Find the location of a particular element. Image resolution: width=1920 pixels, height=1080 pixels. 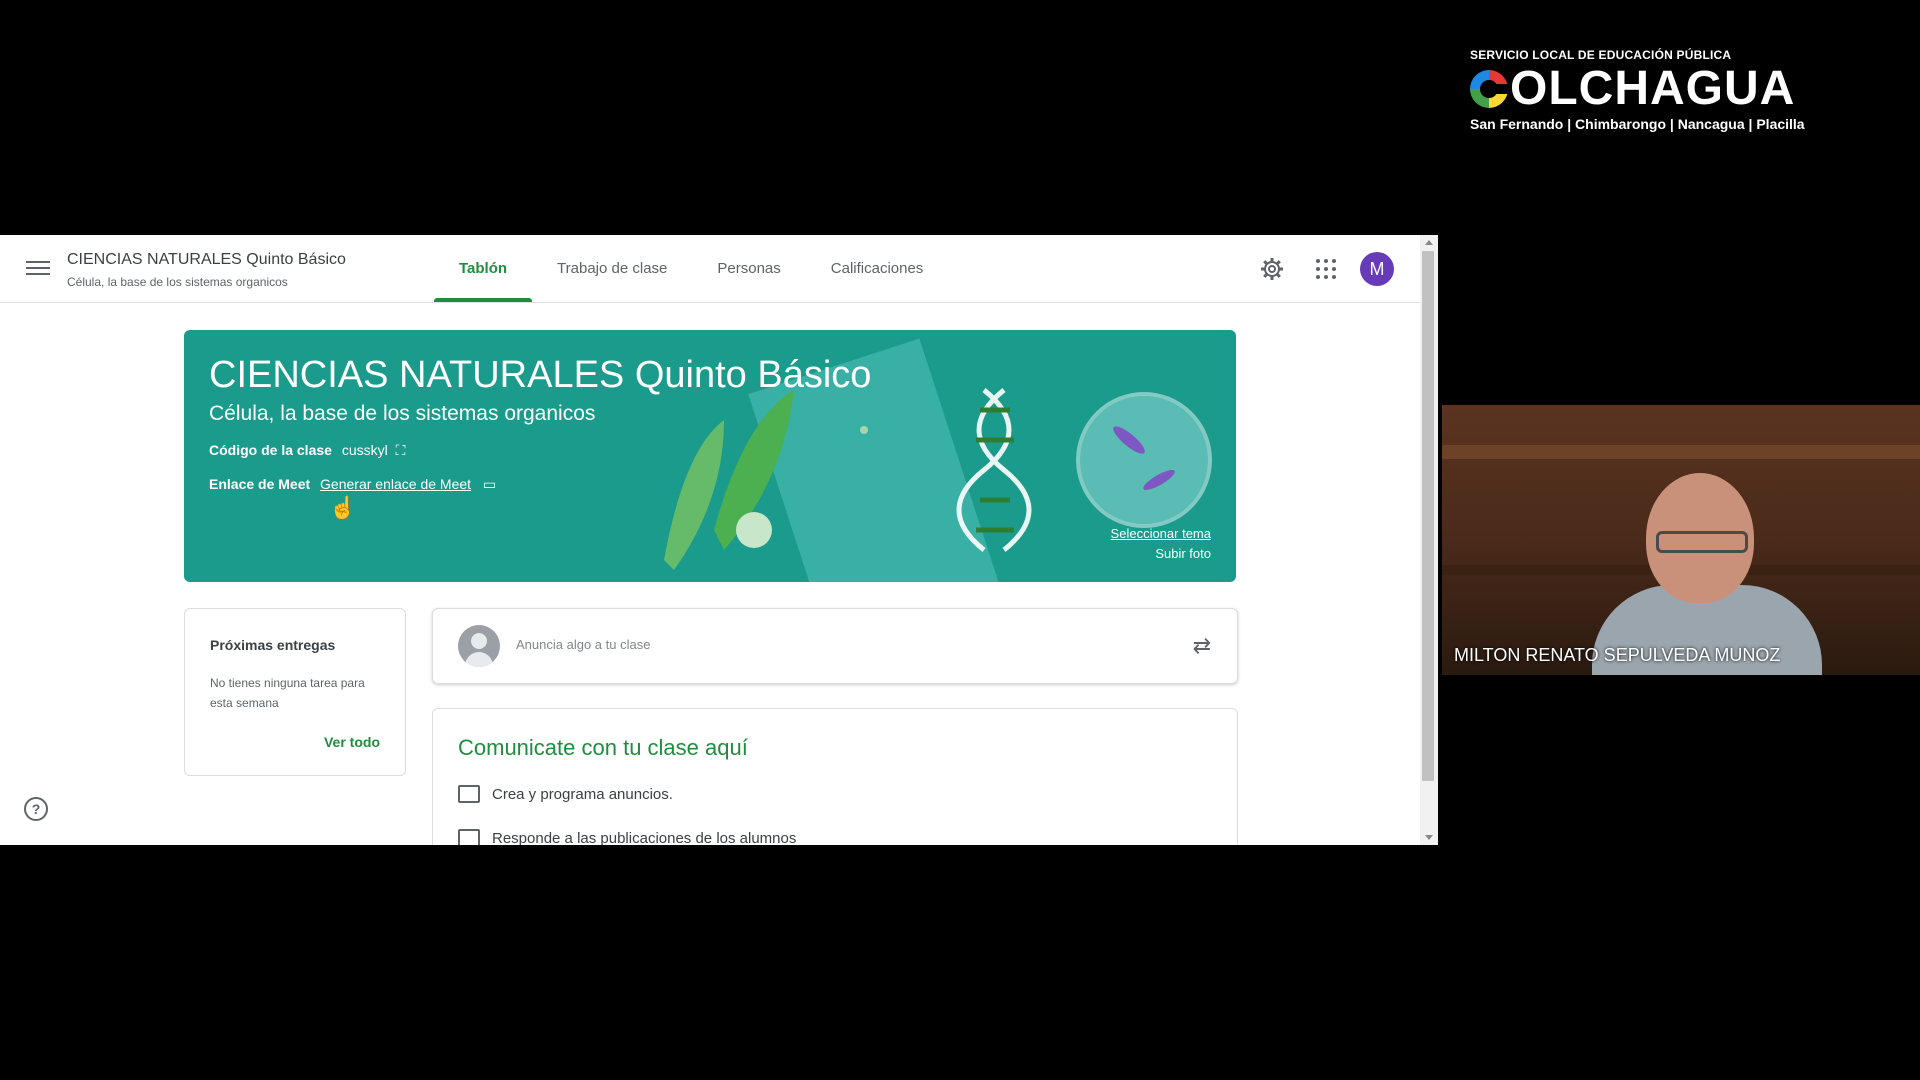

view-all-link: Ver todo is located at coordinates (352, 742).